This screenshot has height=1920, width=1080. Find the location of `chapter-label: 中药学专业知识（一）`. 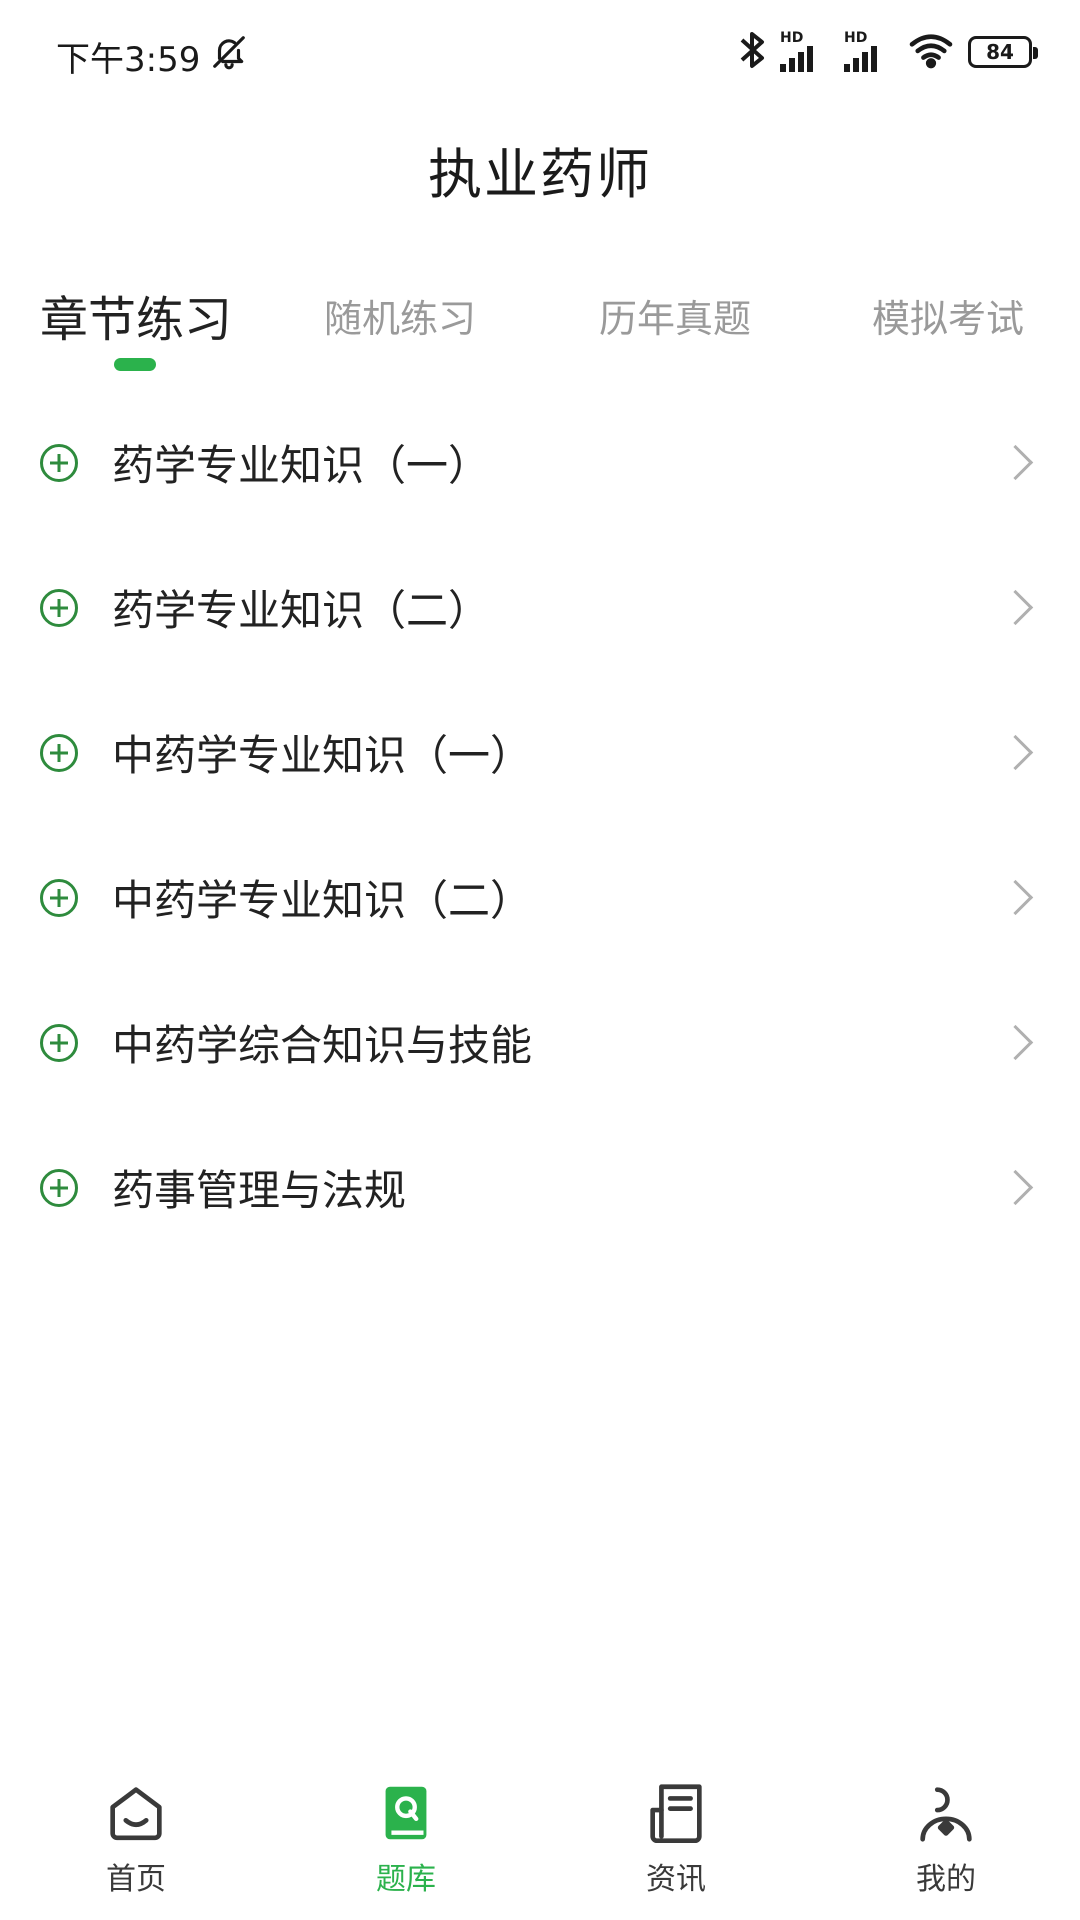

chapter-label: 中药学专业知识（一） is located at coordinates (322, 755).